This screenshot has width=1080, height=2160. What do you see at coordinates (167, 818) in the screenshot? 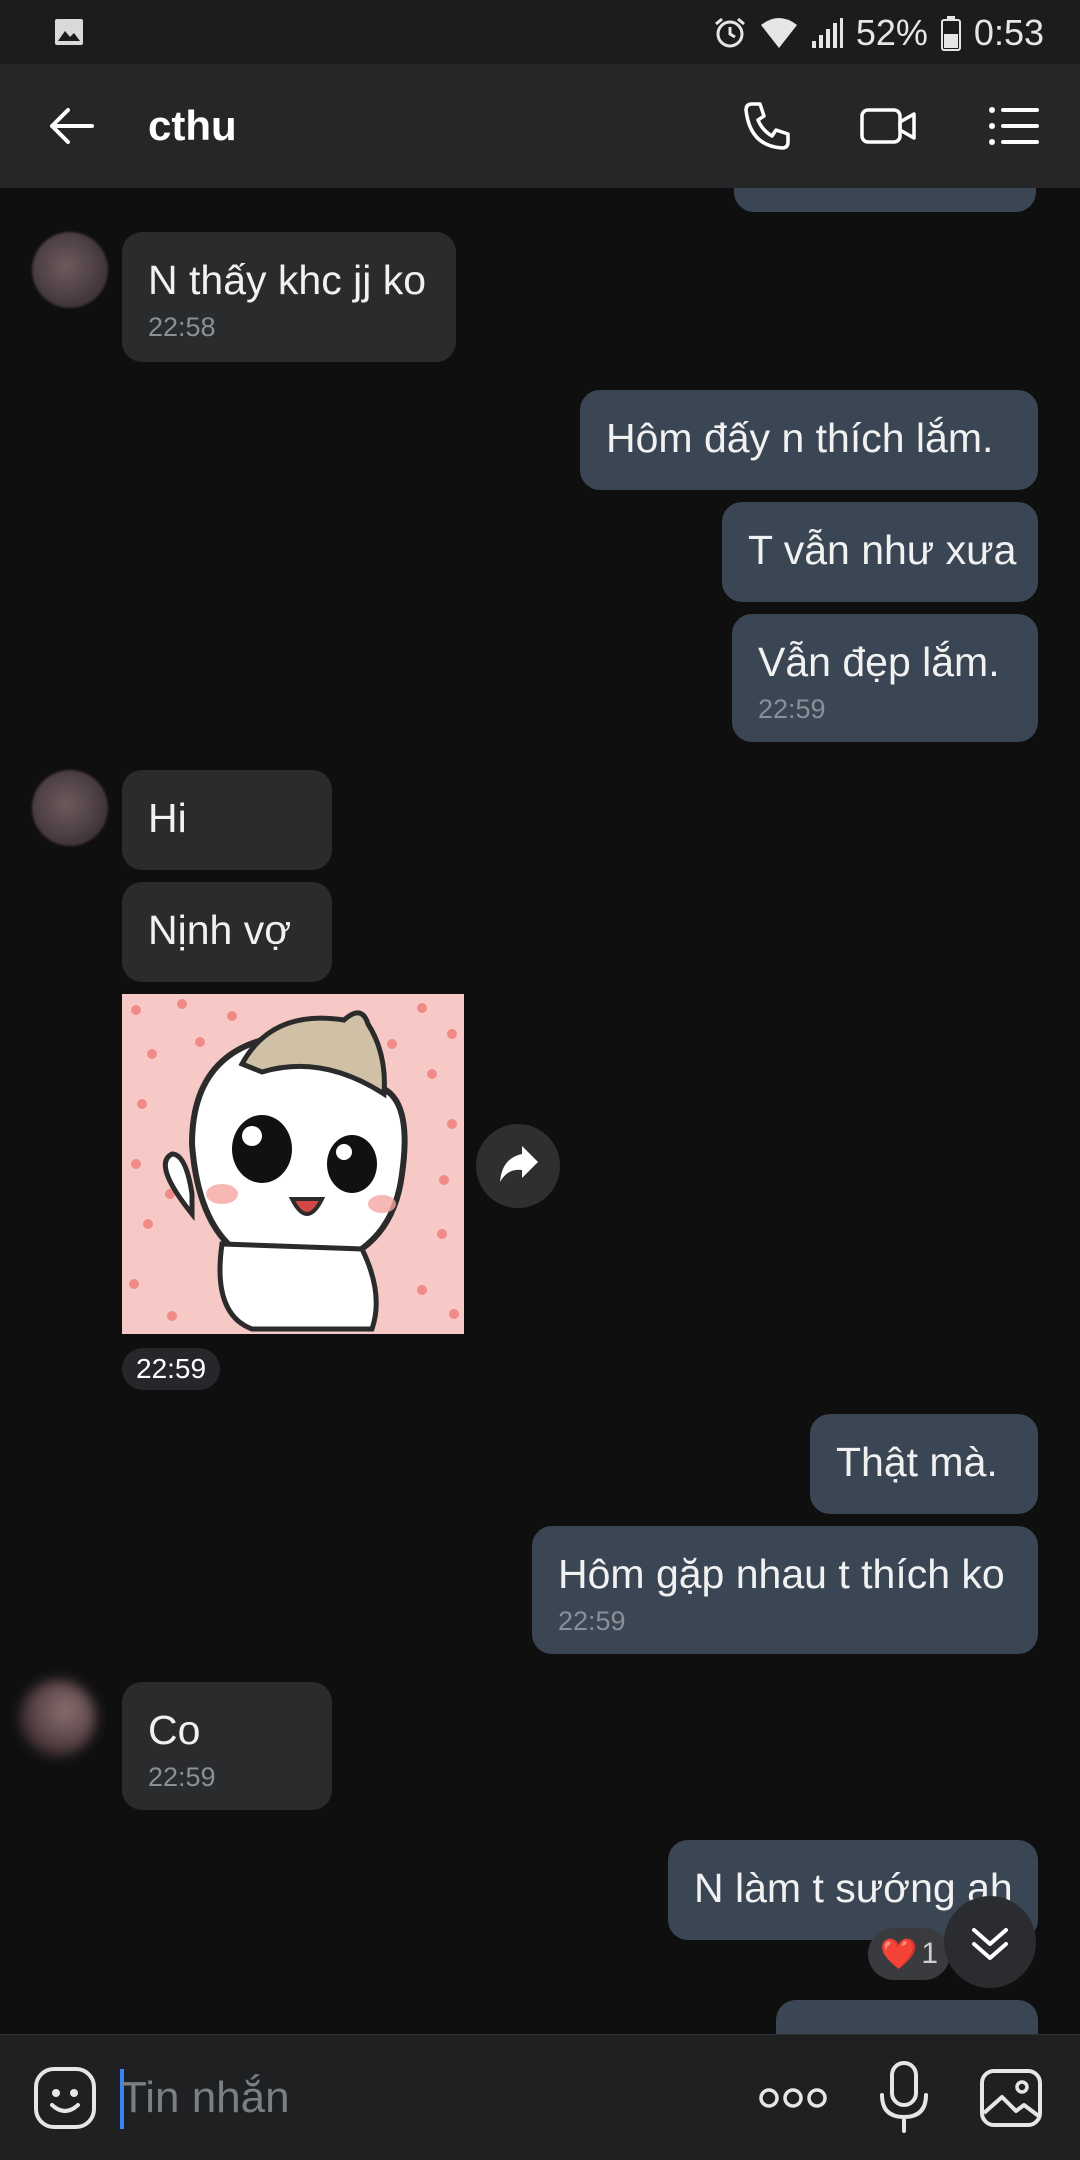
I see `message-text: Hi` at bounding box center [167, 818].